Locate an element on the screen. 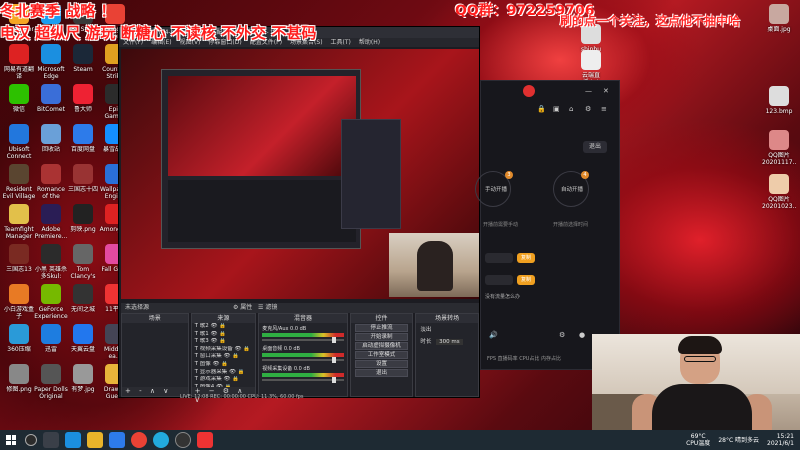 The height and width of the screenshot is (450, 800). filters-button: 滤镜 is located at coordinates (271, 307).